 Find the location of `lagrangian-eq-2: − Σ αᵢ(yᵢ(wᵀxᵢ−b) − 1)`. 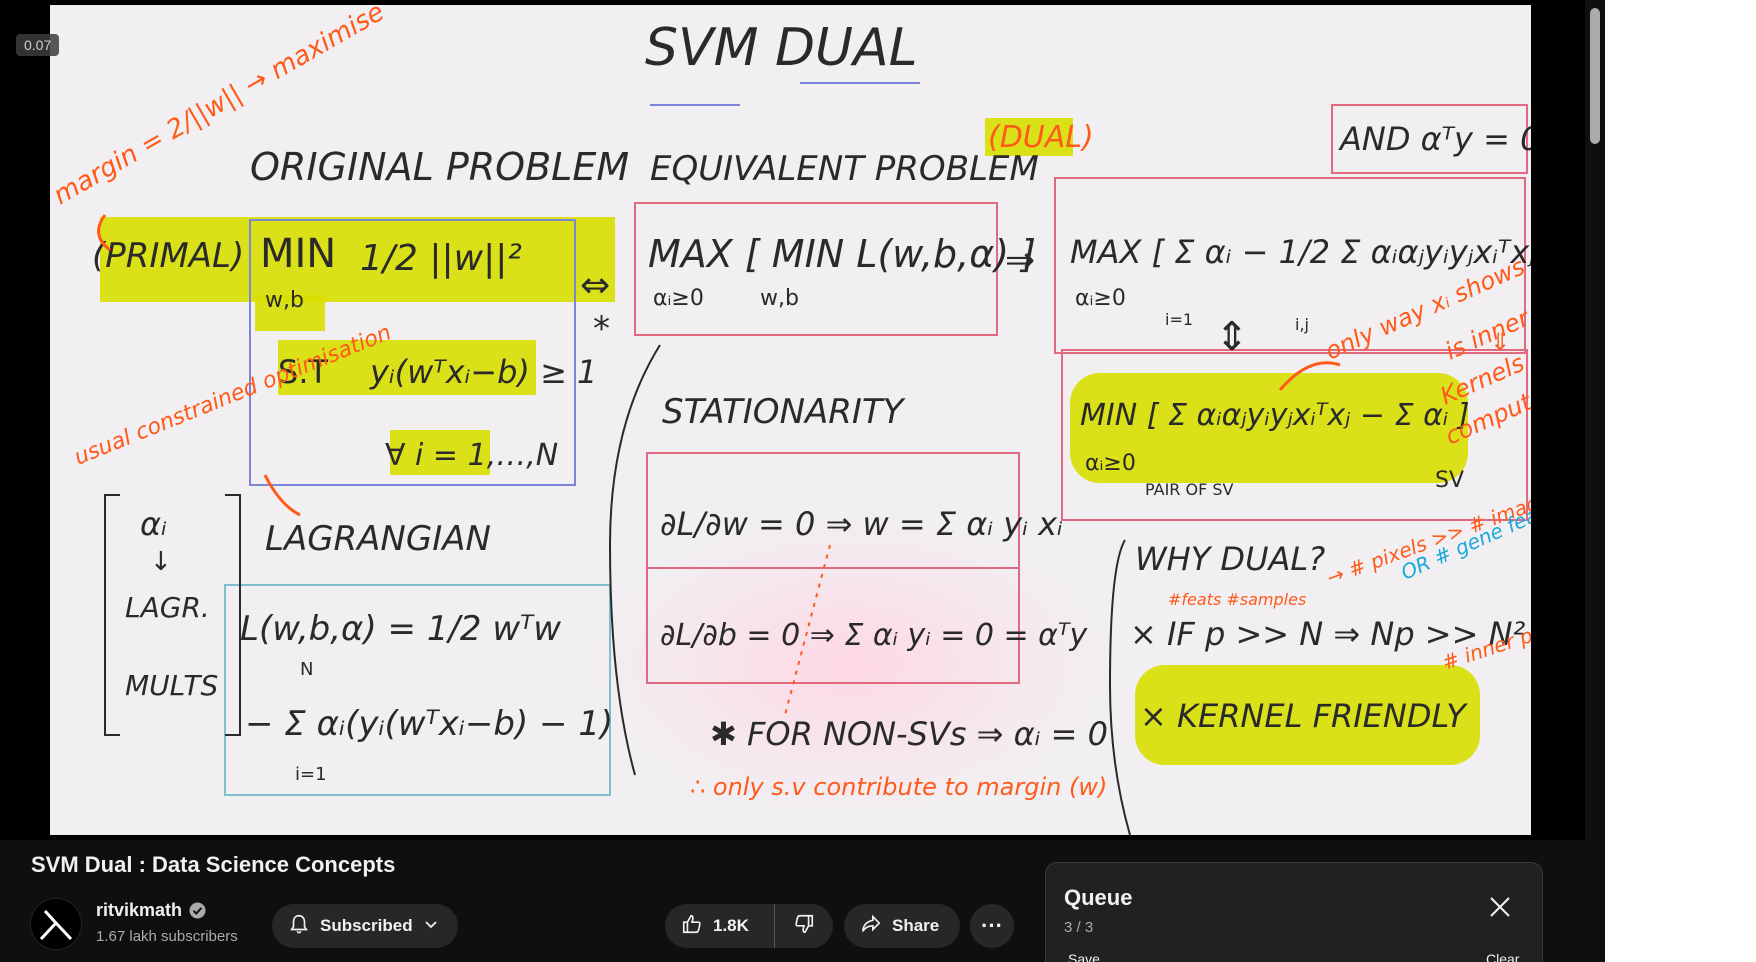

lagrangian-eq-2: − Σ αᵢ(yᵢ(wᵀxᵢ−b) − 1) is located at coordinates (429, 724).